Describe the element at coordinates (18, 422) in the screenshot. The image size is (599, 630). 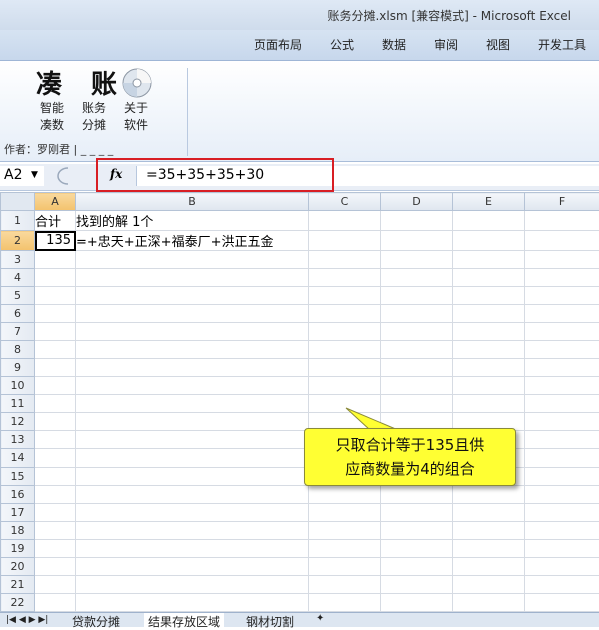
I see `row-header-12: 12` at that location.